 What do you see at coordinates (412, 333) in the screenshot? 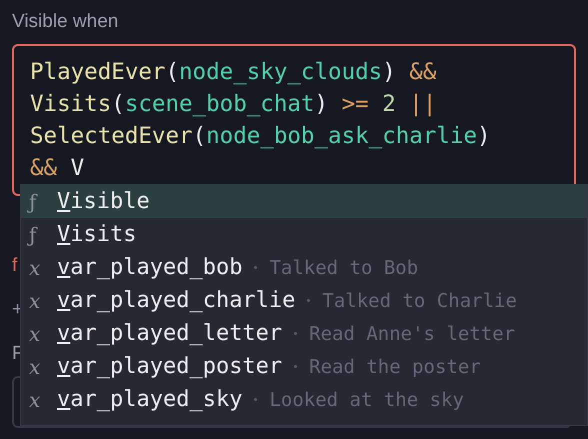
I see `completion-description: Read Anne's letter` at bounding box center [412, 333].